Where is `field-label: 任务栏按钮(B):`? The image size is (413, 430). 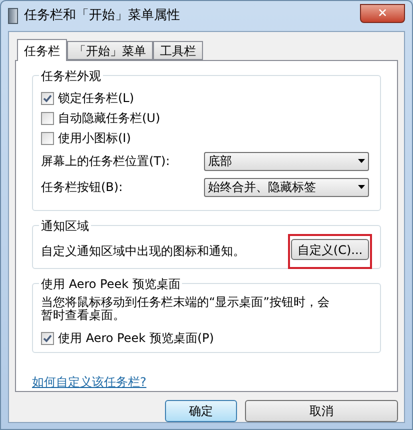
field-label: 任务栏按钮(B): is located at coordinates (82, 187).